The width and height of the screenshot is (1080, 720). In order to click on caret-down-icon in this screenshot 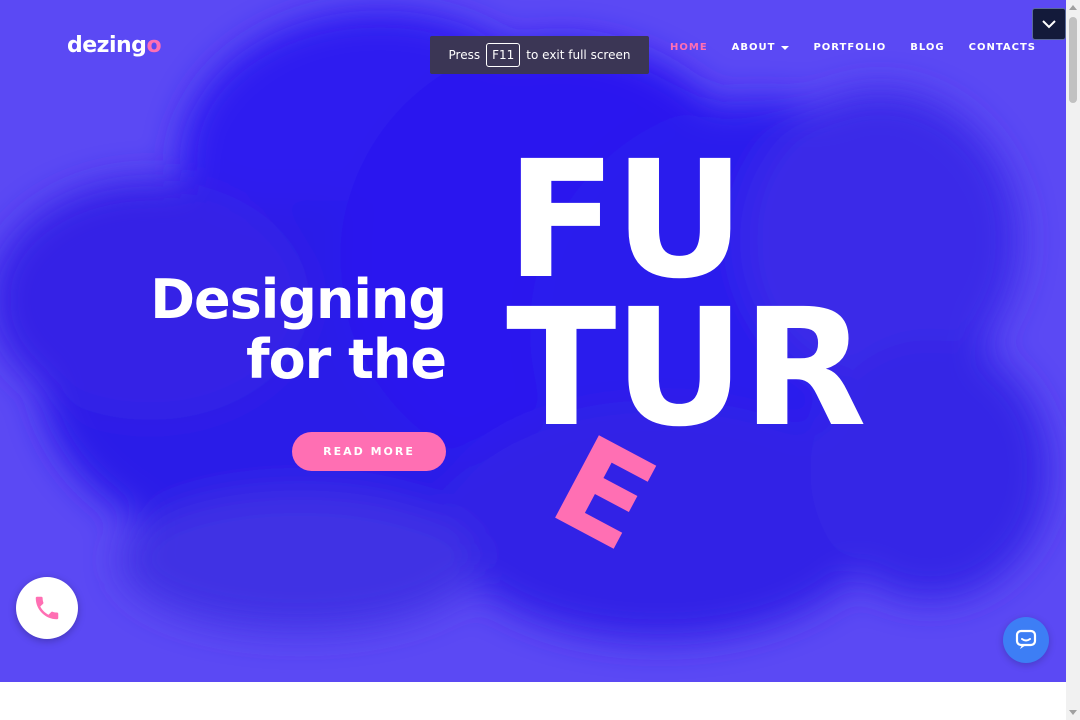, I will do `click(785, 47)`.